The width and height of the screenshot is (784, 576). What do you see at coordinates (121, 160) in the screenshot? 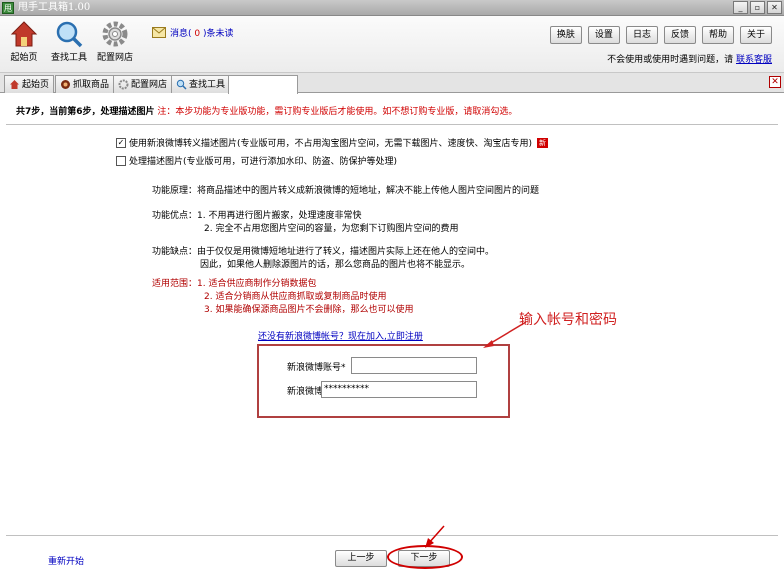
I see `process-images-checkbox` at bounding box center [121, 160].